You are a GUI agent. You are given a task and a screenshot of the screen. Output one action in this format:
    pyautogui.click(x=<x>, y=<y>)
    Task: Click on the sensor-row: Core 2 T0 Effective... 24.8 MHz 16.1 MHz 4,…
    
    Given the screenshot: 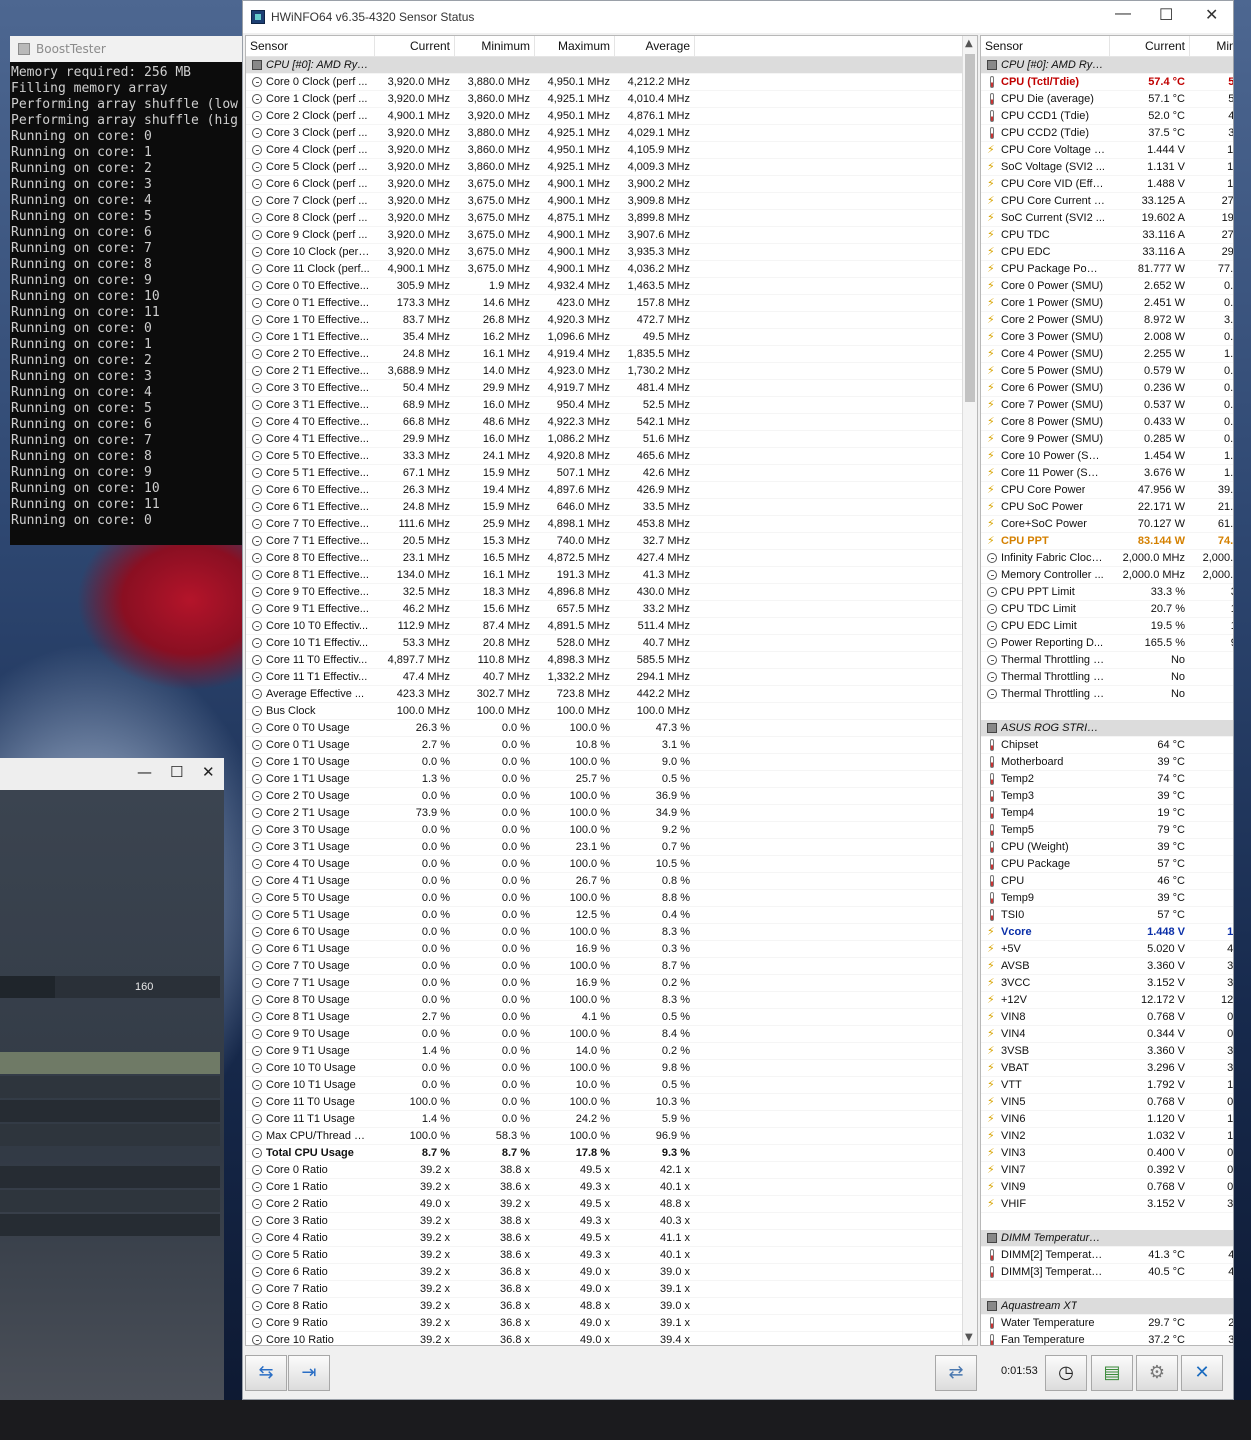 What is the action you would take?
    pyautogui.click(x=611, y=354)
    